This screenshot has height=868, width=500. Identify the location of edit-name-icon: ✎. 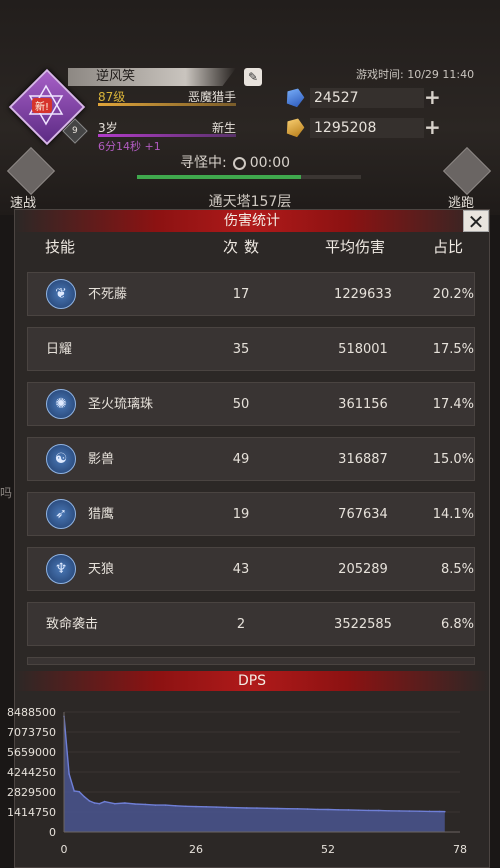
(253, 77).